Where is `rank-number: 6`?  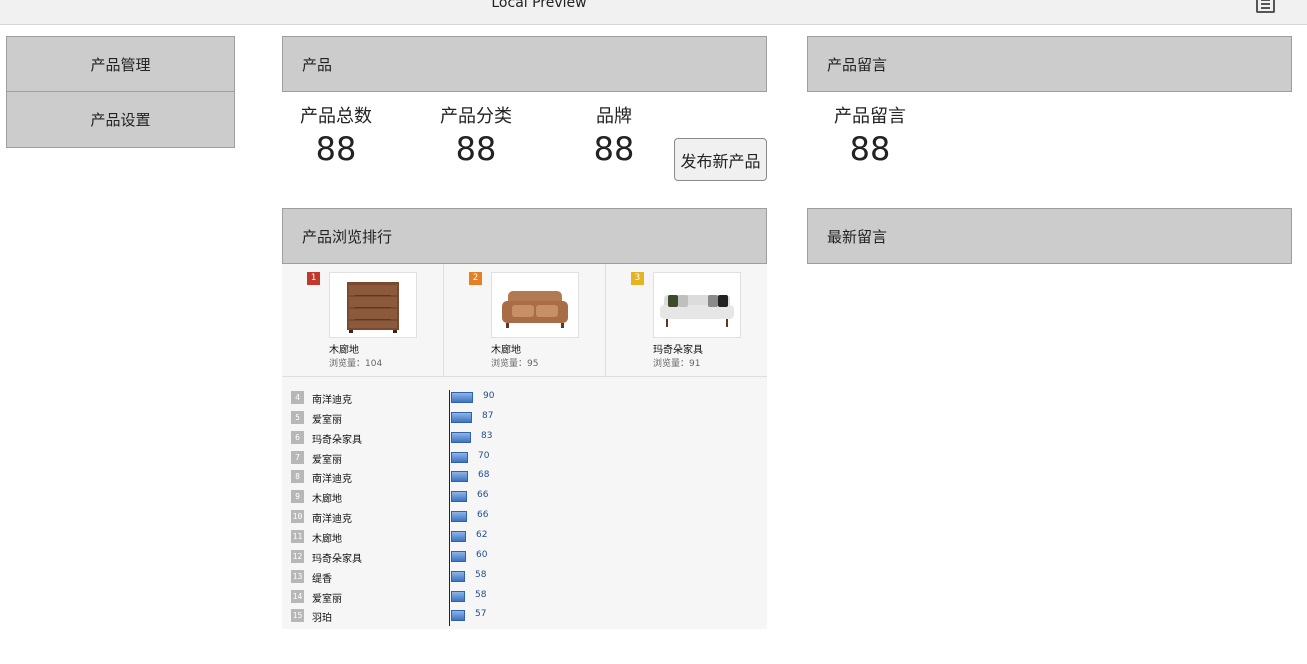
rank-number: 6 is located at coordinates (297, 437).